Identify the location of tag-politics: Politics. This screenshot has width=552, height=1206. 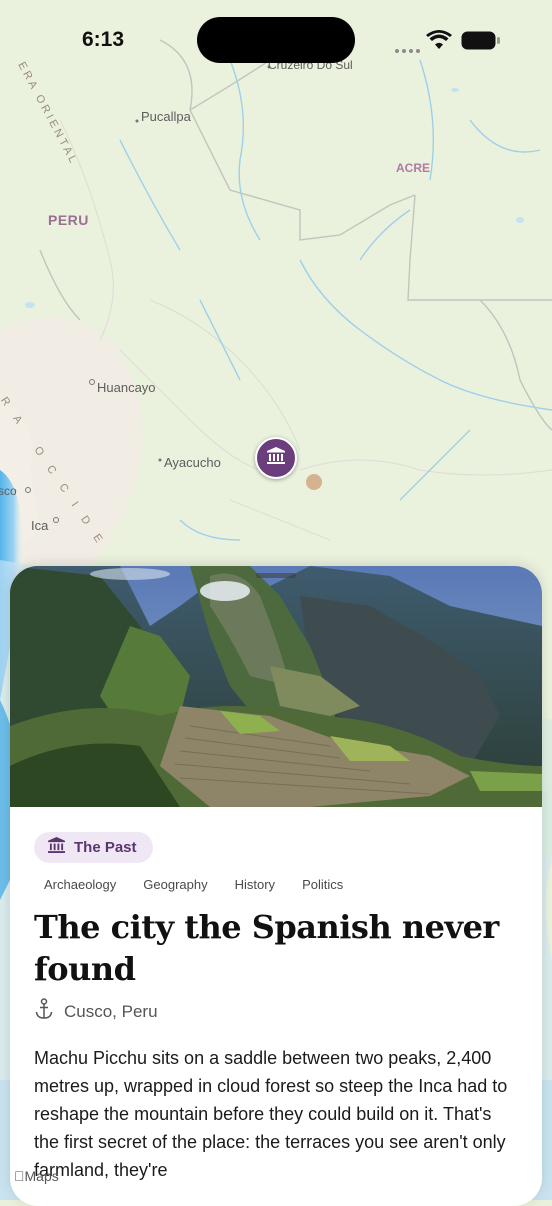
(322, 884).